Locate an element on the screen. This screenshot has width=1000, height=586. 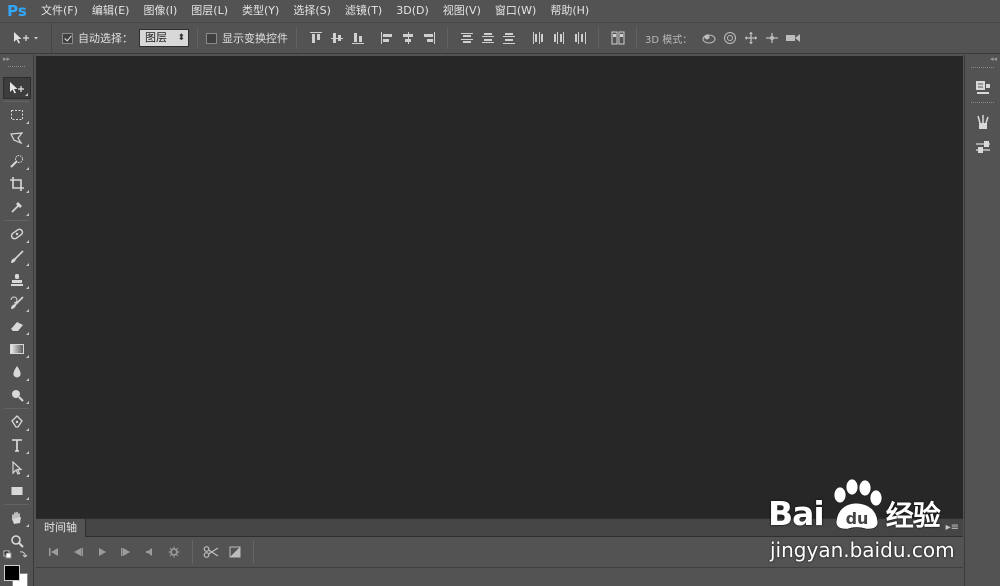
3d-panel-button is located at coordinates (983, 87).